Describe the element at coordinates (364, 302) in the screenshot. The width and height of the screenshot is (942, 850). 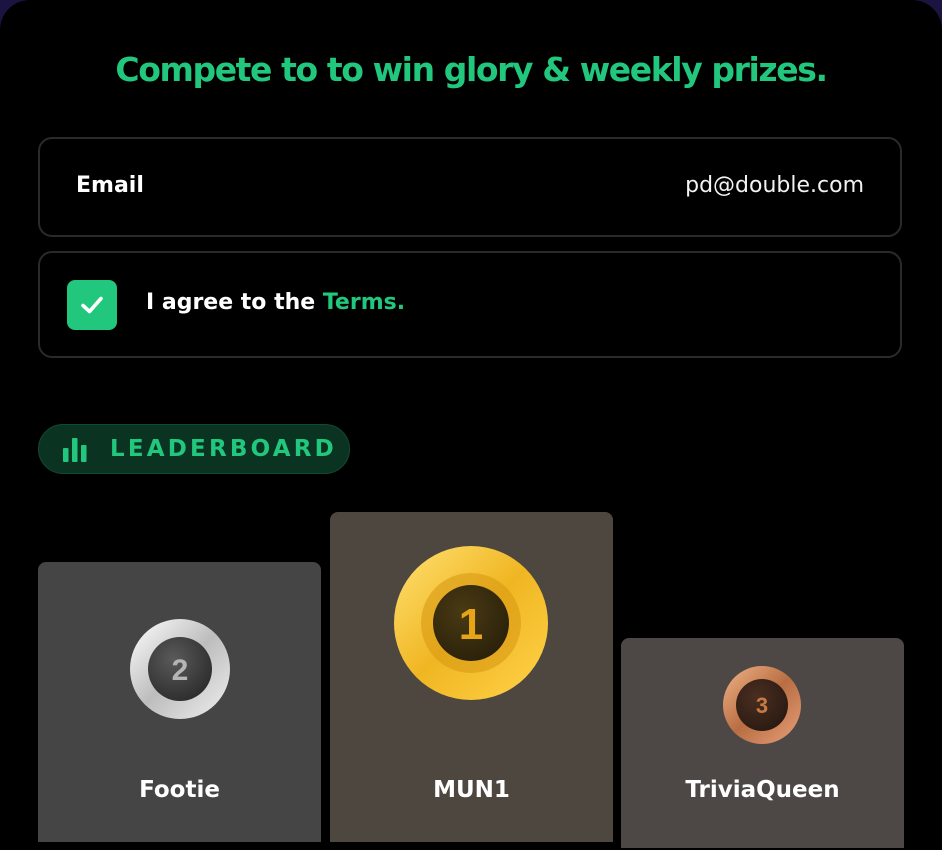
I see `terms-link: Terms.` at that location.